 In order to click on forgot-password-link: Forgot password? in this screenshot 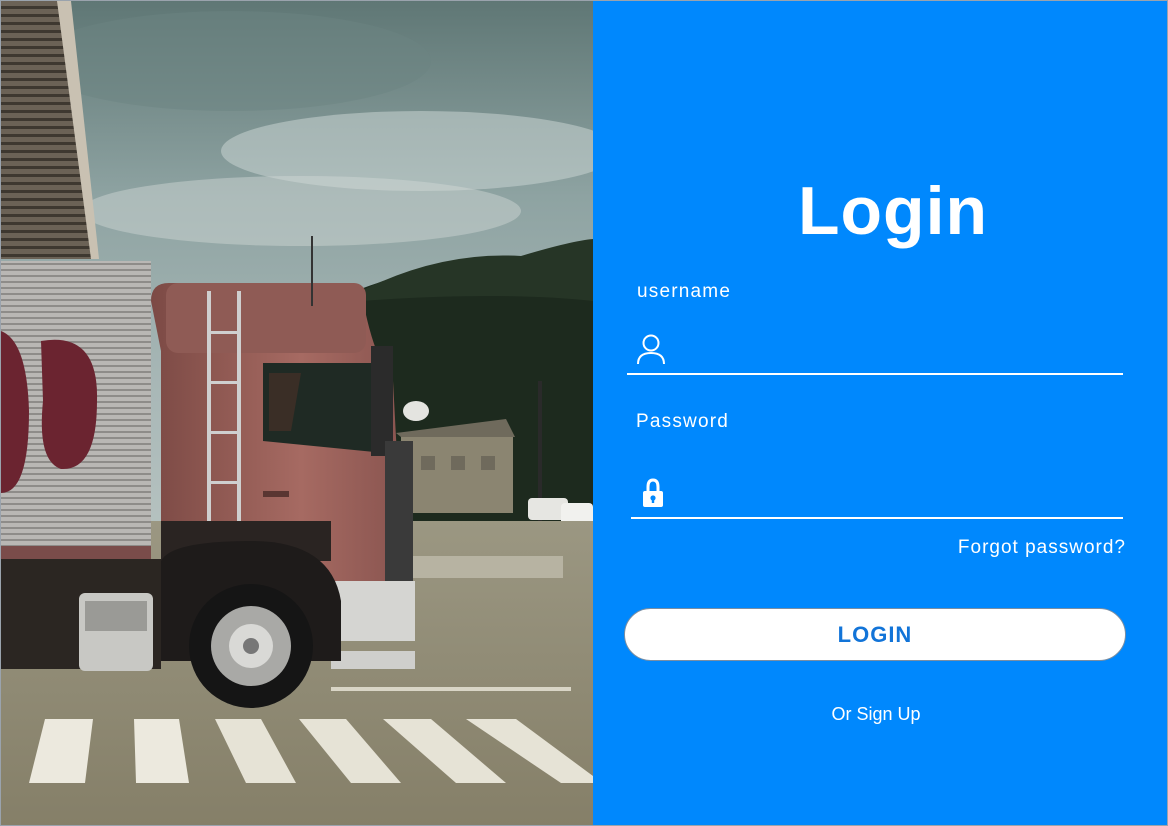, I will do `click(1042, 548)`.